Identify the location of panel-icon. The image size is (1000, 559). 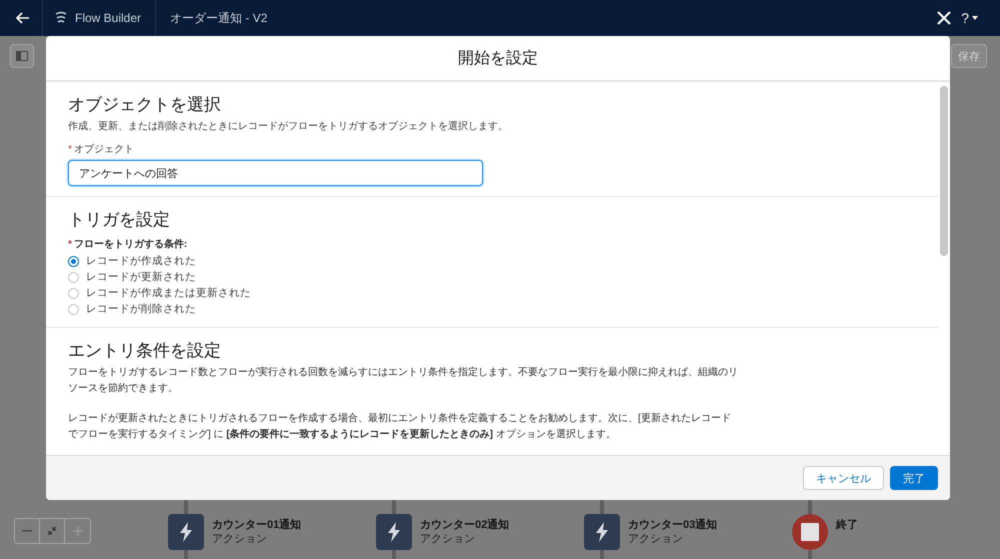
(22, 56).